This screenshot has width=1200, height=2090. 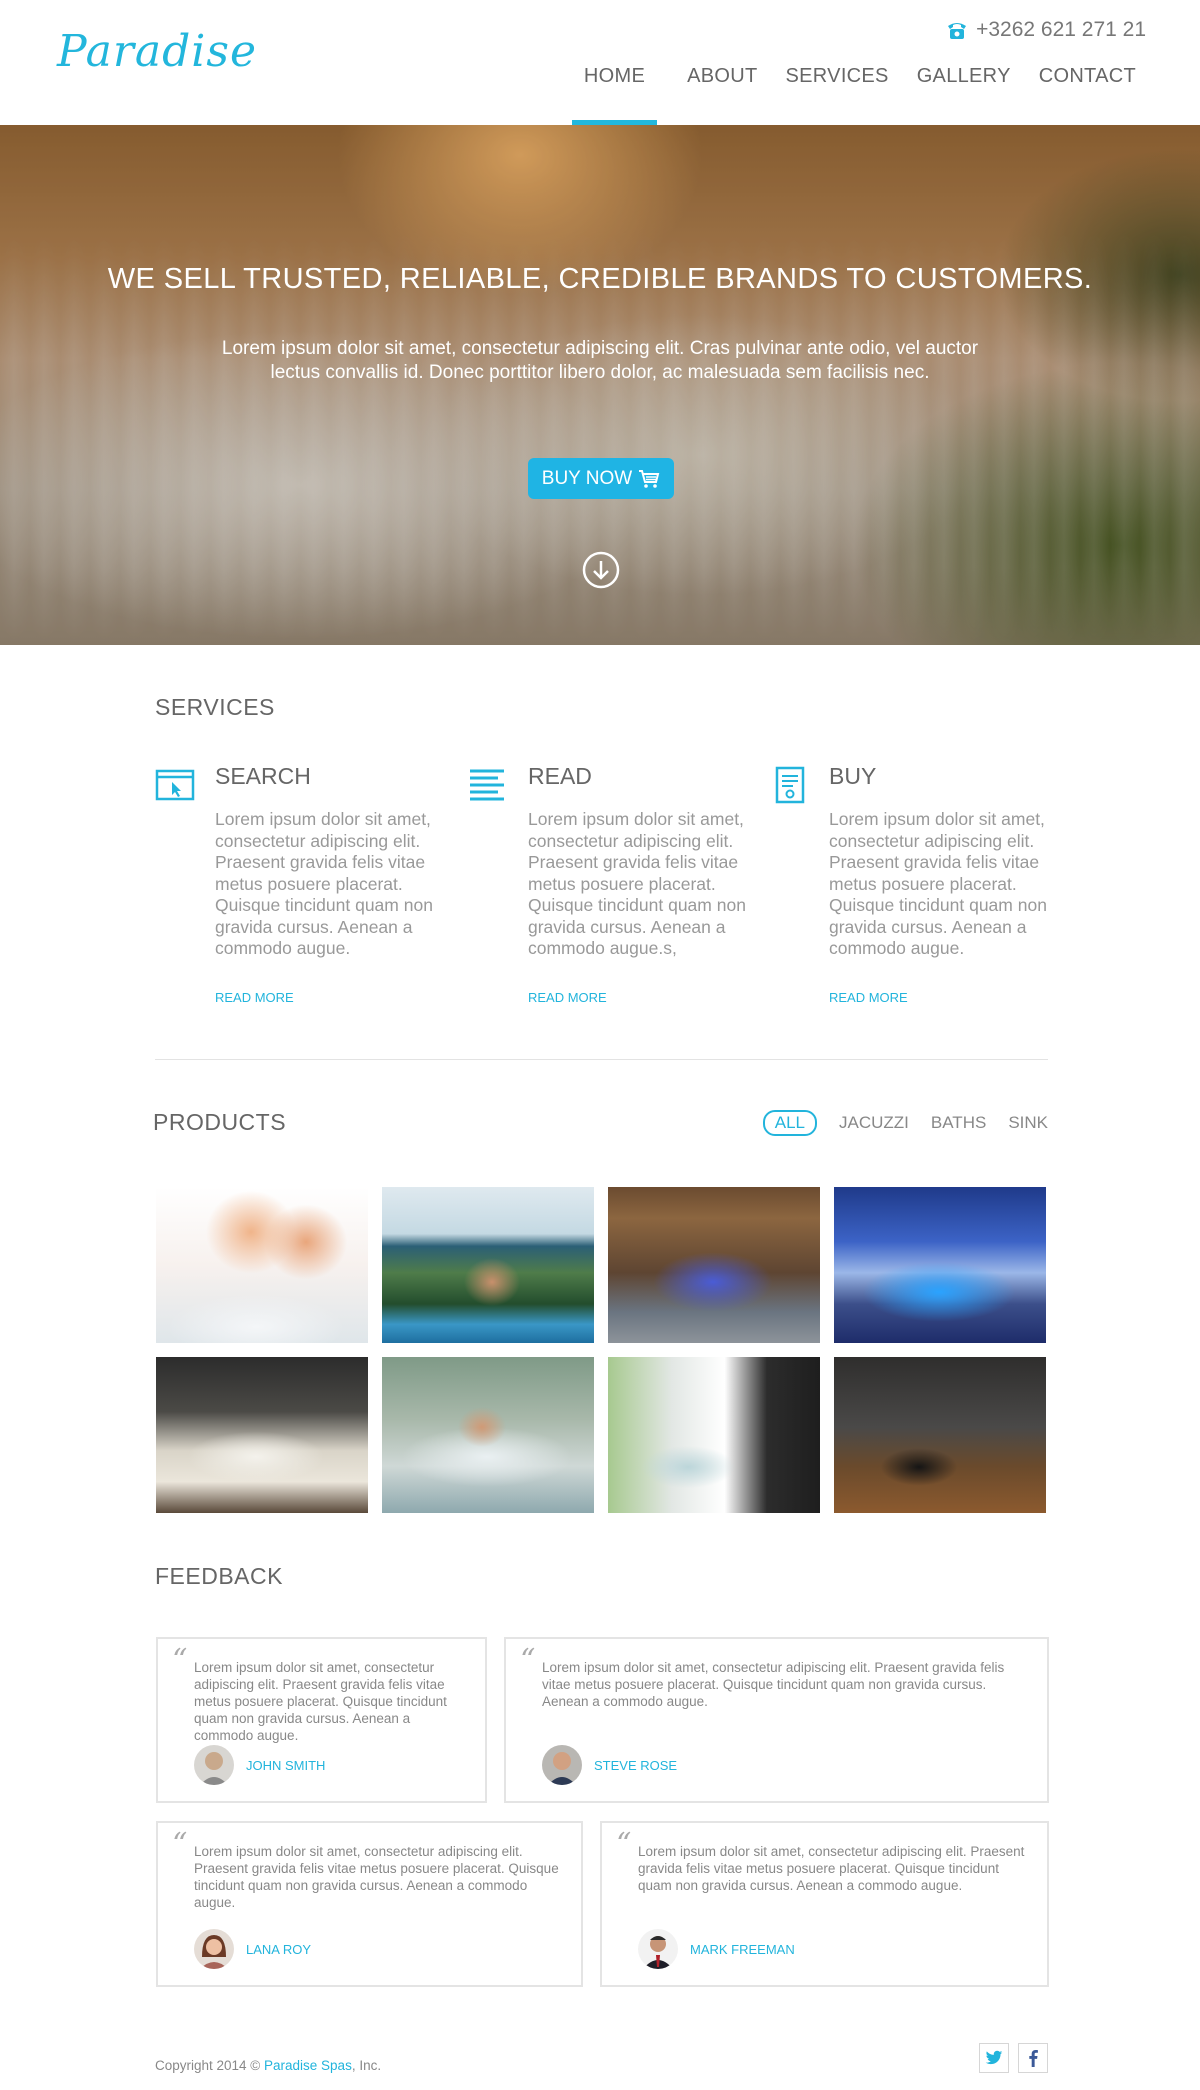 I want to click on twitter-button, so click(x=994, y=2058).